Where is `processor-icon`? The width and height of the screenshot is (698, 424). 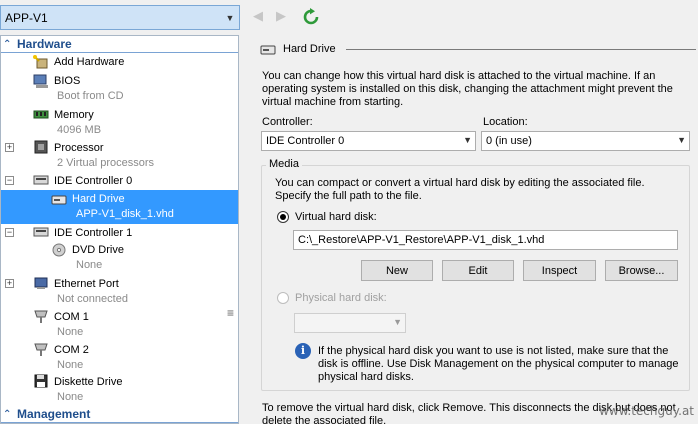
processor-icon is located at coordinates (41, 147).